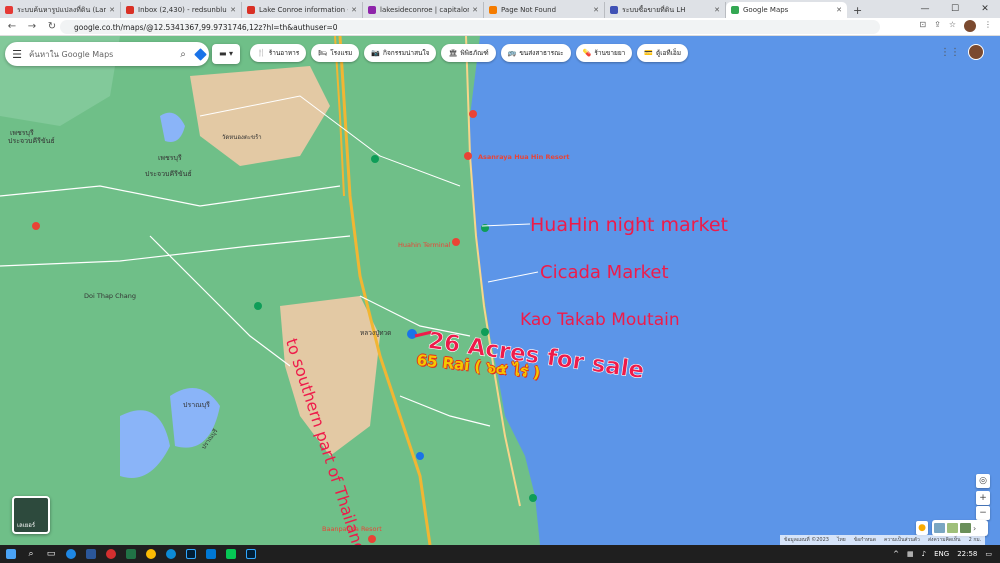 The width and height of the screenshot is (1000, 563). I want to click on new-tab-button: +, so click(857, 10).